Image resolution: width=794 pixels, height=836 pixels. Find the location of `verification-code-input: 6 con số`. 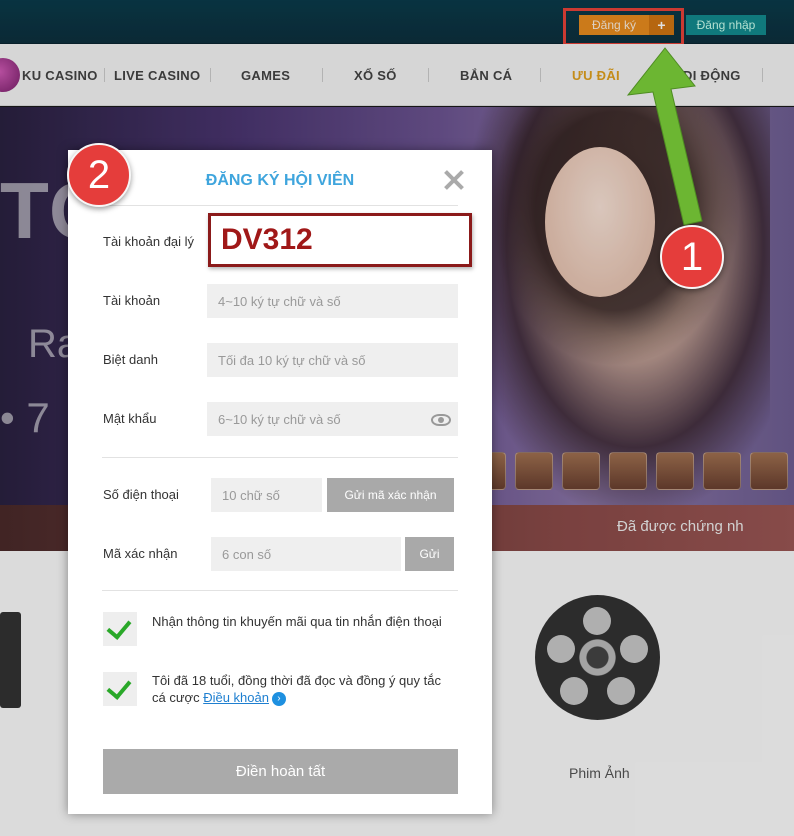

verification-code-input: 6 con số is located at coordinates (306, 554).